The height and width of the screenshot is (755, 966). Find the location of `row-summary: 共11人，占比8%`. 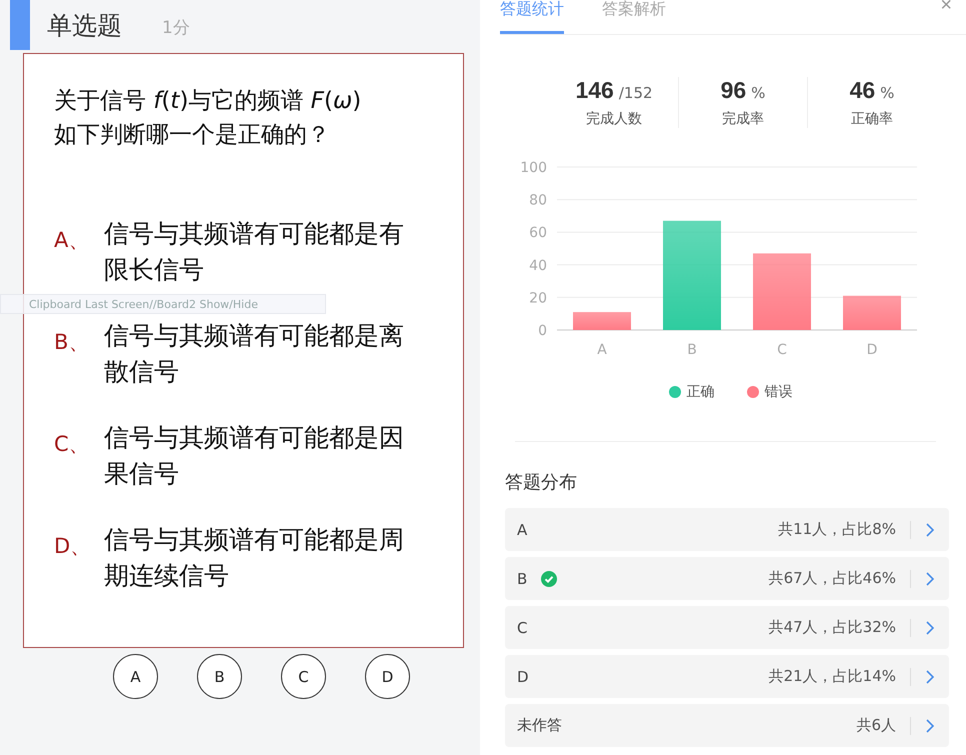

row-summary: 共11人，占比8% is located at coordinates (837, 529).